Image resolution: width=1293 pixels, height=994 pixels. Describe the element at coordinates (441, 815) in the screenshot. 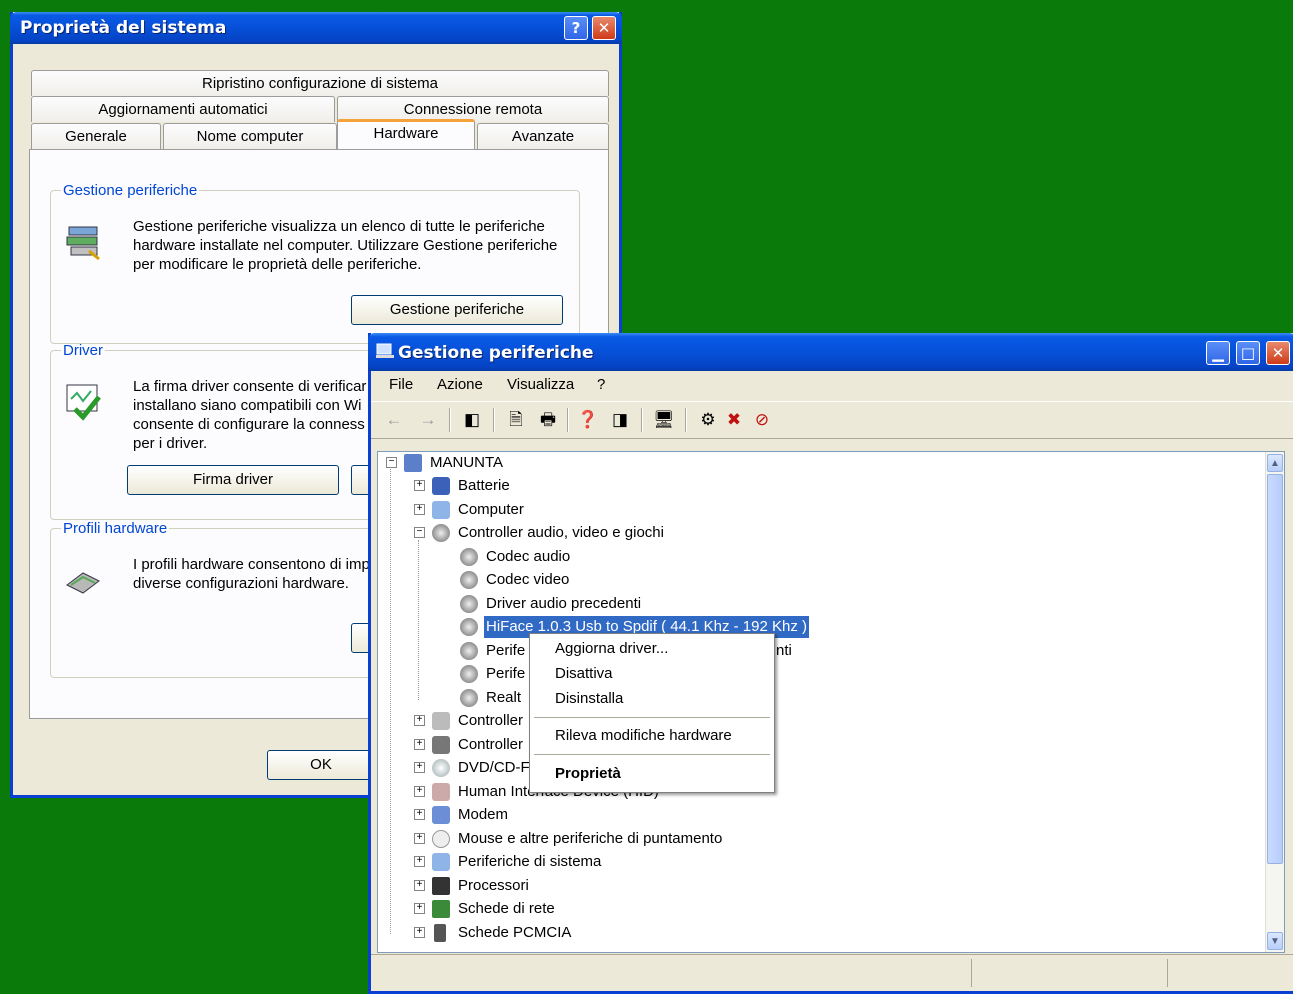

I see `modem-icon` at that location.